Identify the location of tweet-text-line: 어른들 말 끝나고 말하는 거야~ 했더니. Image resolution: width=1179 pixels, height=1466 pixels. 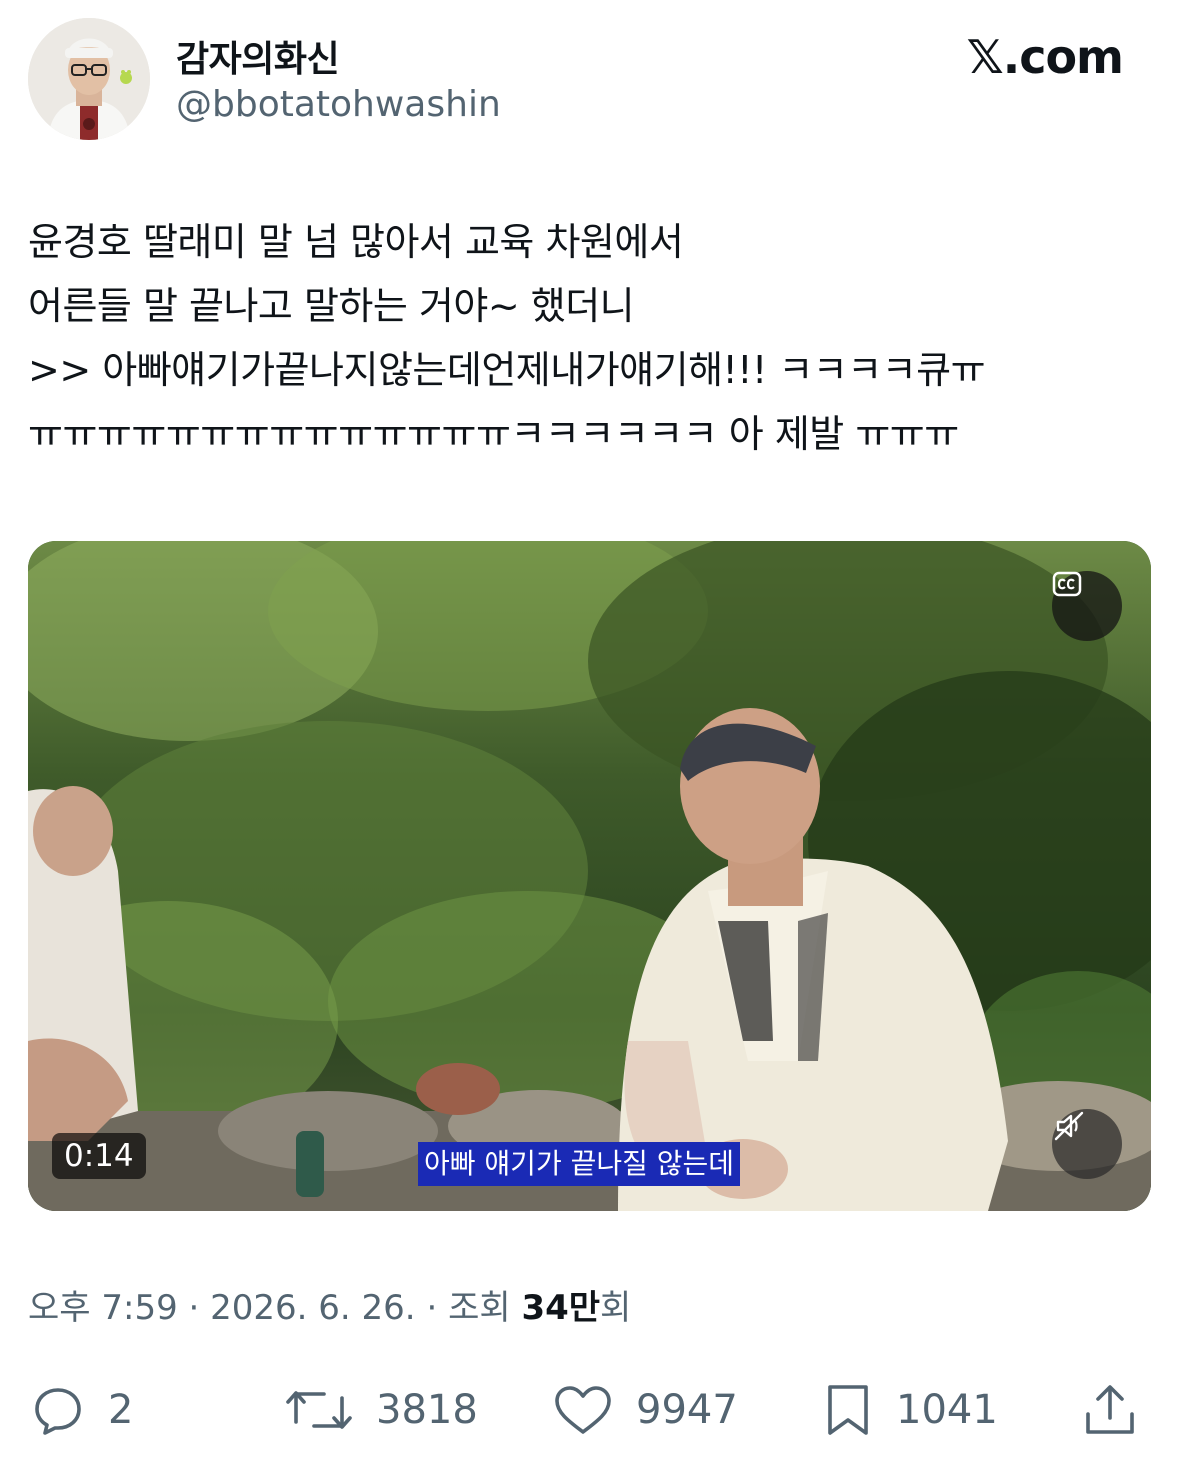
(331, 306).